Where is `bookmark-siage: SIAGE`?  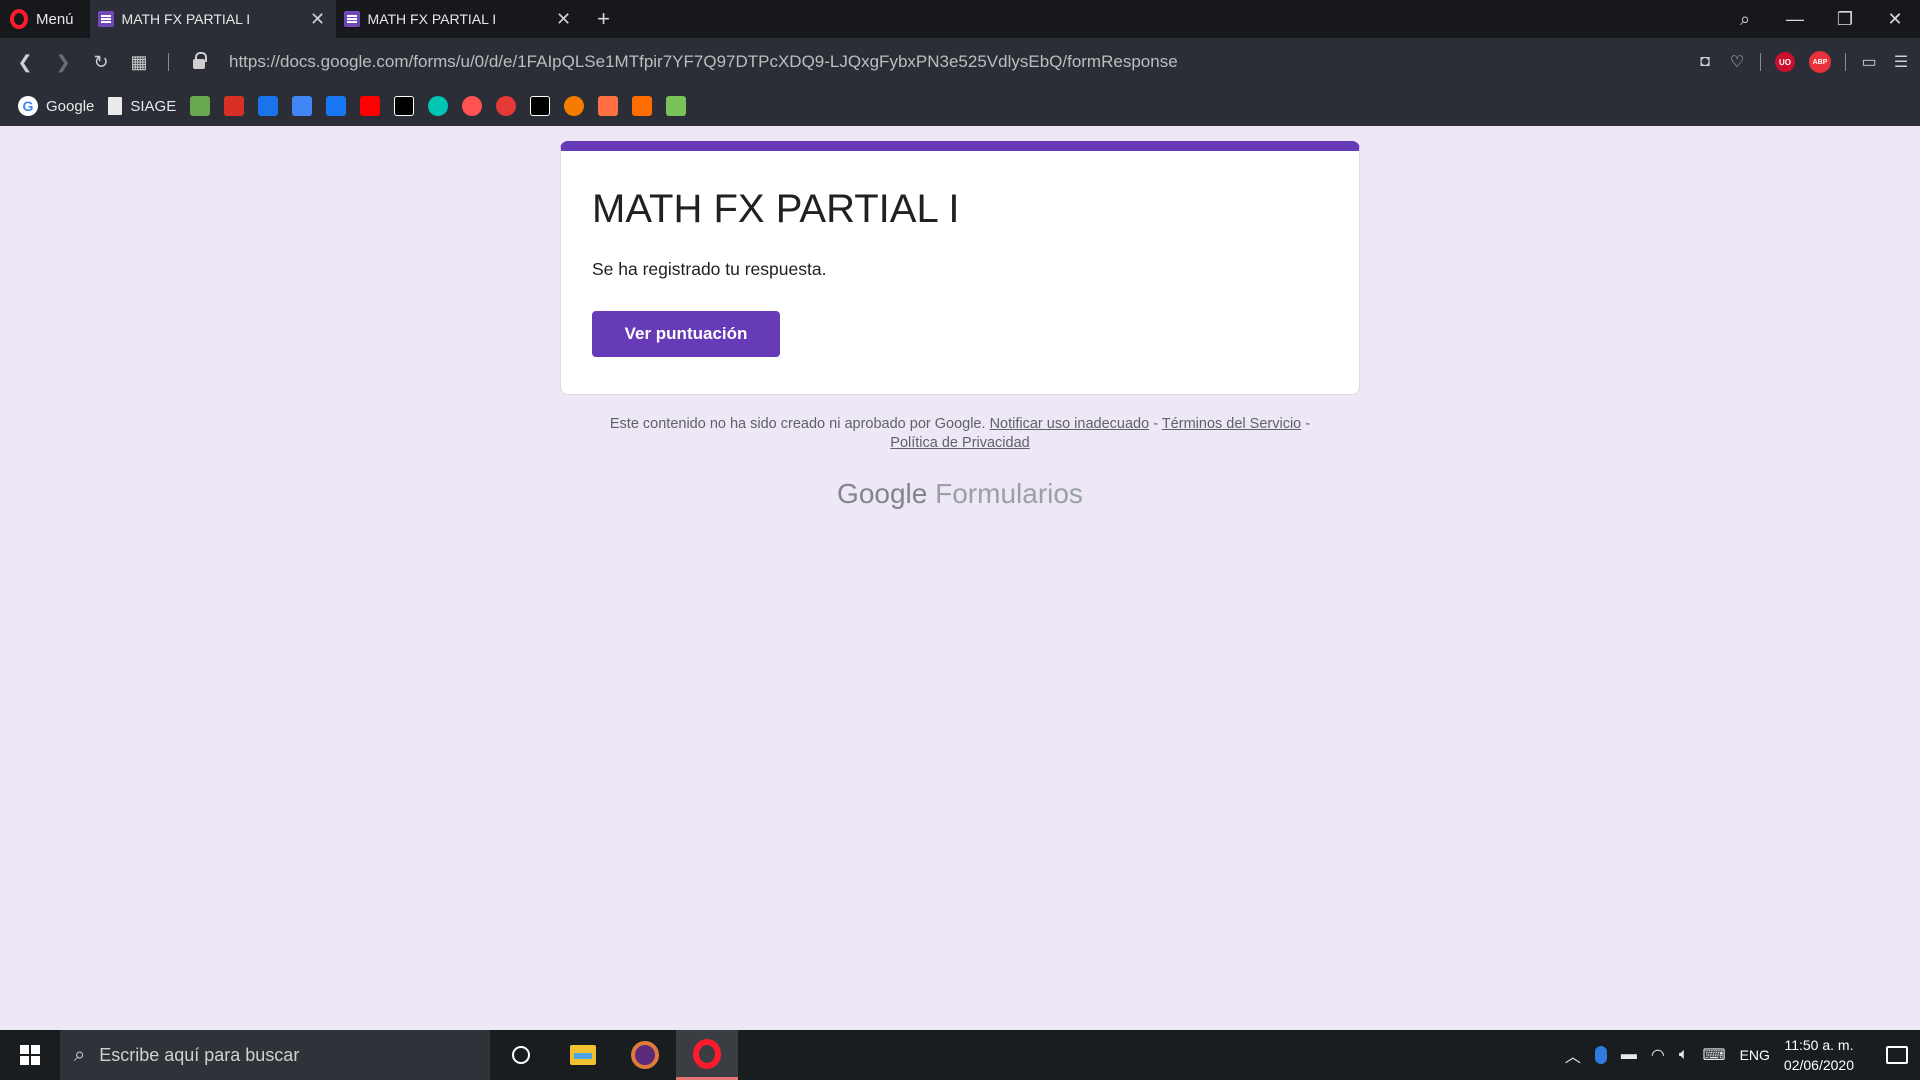 bookmark-siage: SIAGE is located at coordinates (142, 106).